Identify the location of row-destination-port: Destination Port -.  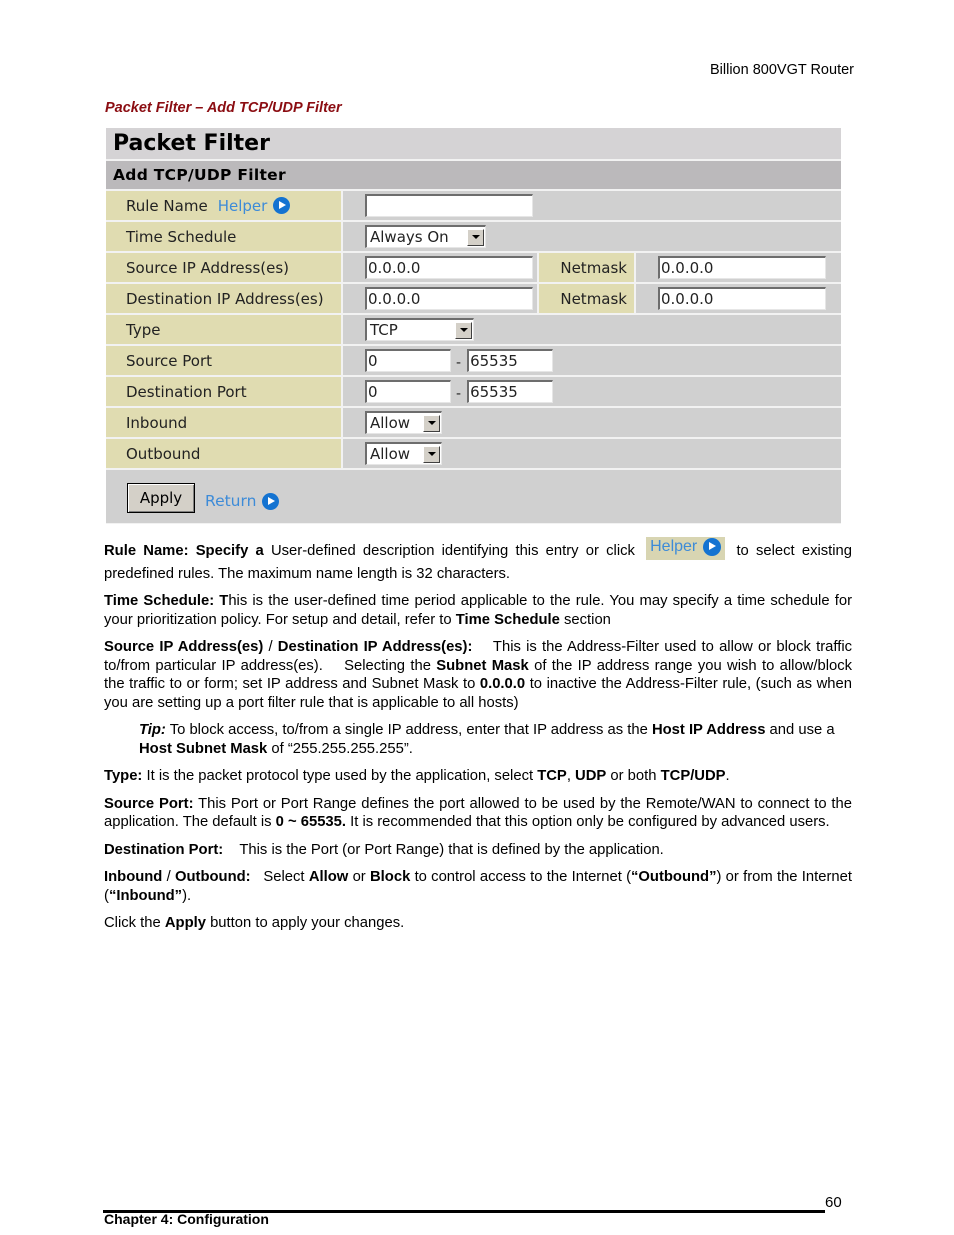
(473, 392).